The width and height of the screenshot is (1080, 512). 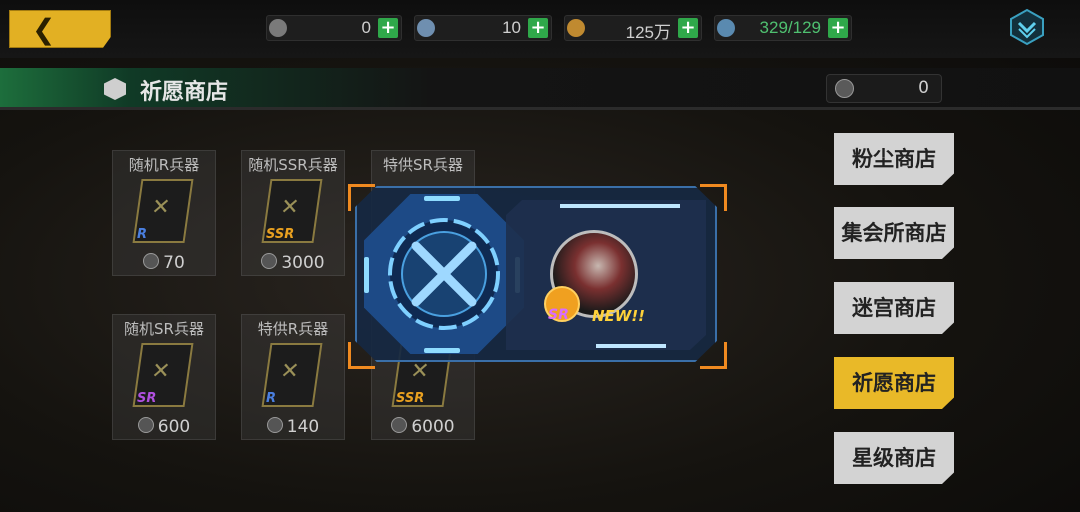 I want to click on resource-stamina: 329/129 +, so click(x=783, y=28).